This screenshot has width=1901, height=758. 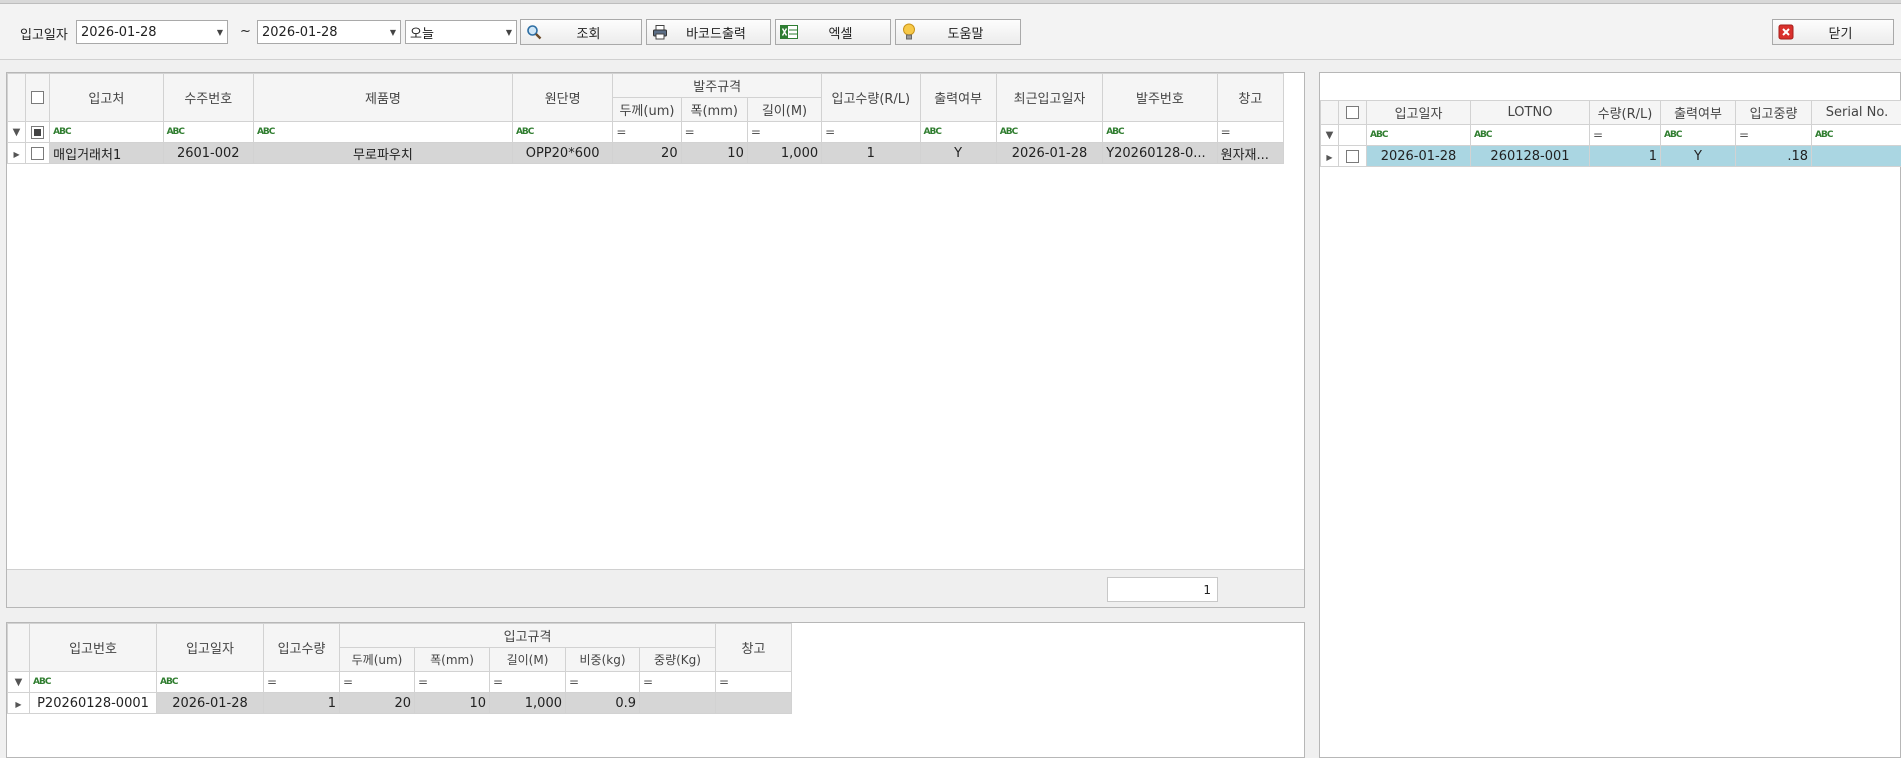 I want to click on cell-density: 0.9, so click(x=602, y=703).